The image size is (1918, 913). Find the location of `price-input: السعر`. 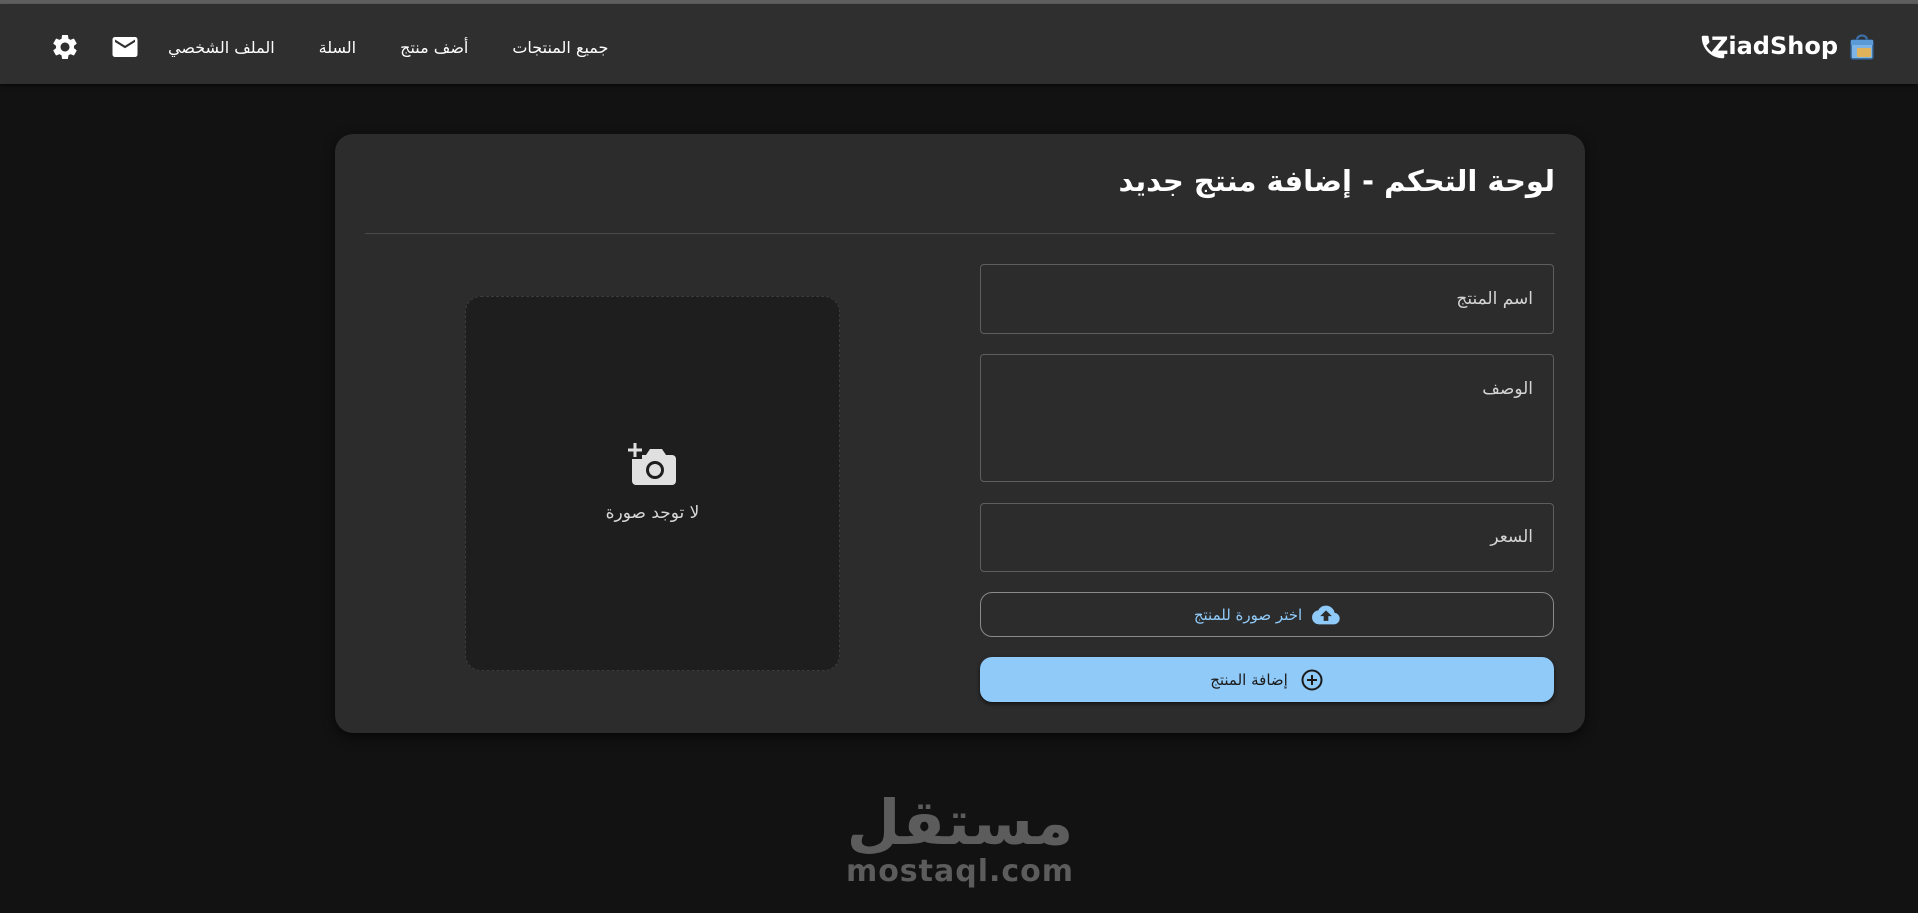

price-input: السعر is located at coordinates (1267, 537).